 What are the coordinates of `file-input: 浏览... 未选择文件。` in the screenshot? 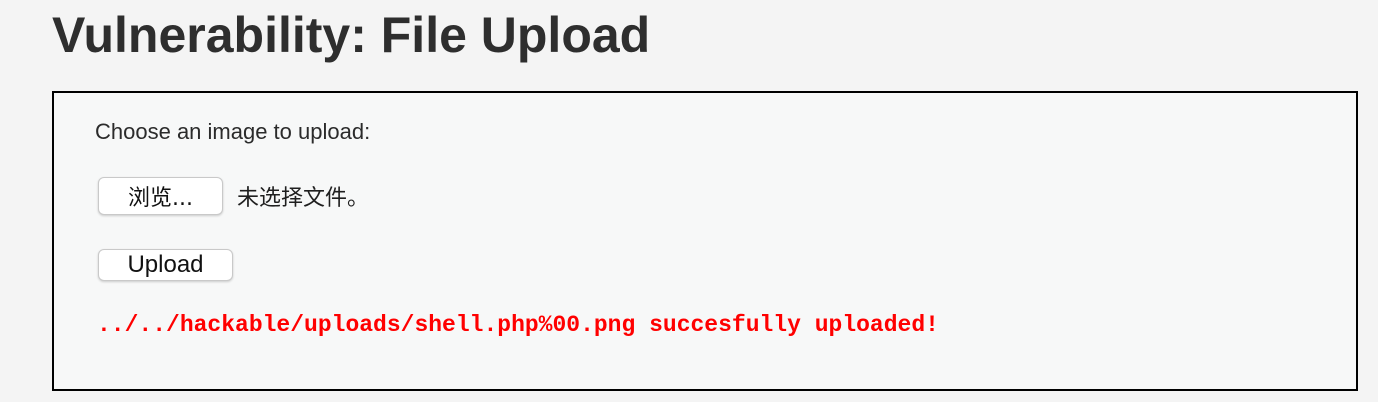 It's located at (233, 196).